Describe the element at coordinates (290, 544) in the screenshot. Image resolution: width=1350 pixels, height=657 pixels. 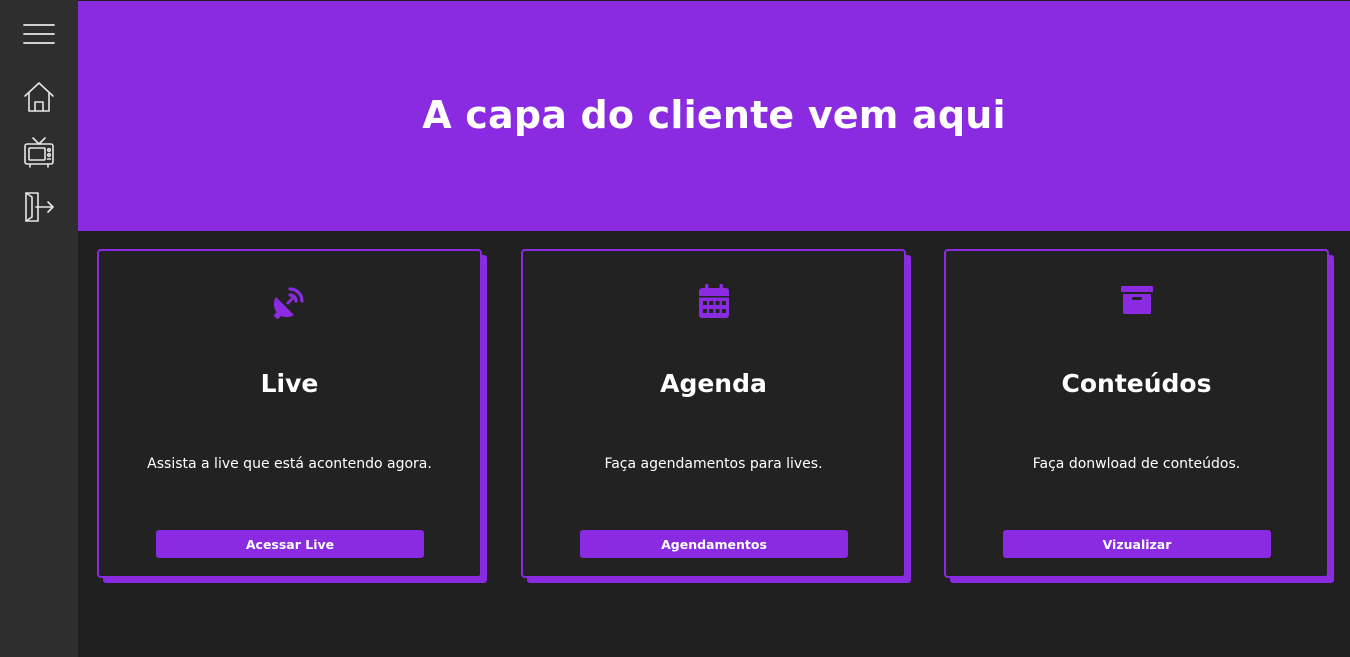
I see `acessar-live-button: Acessar Live` at that location.